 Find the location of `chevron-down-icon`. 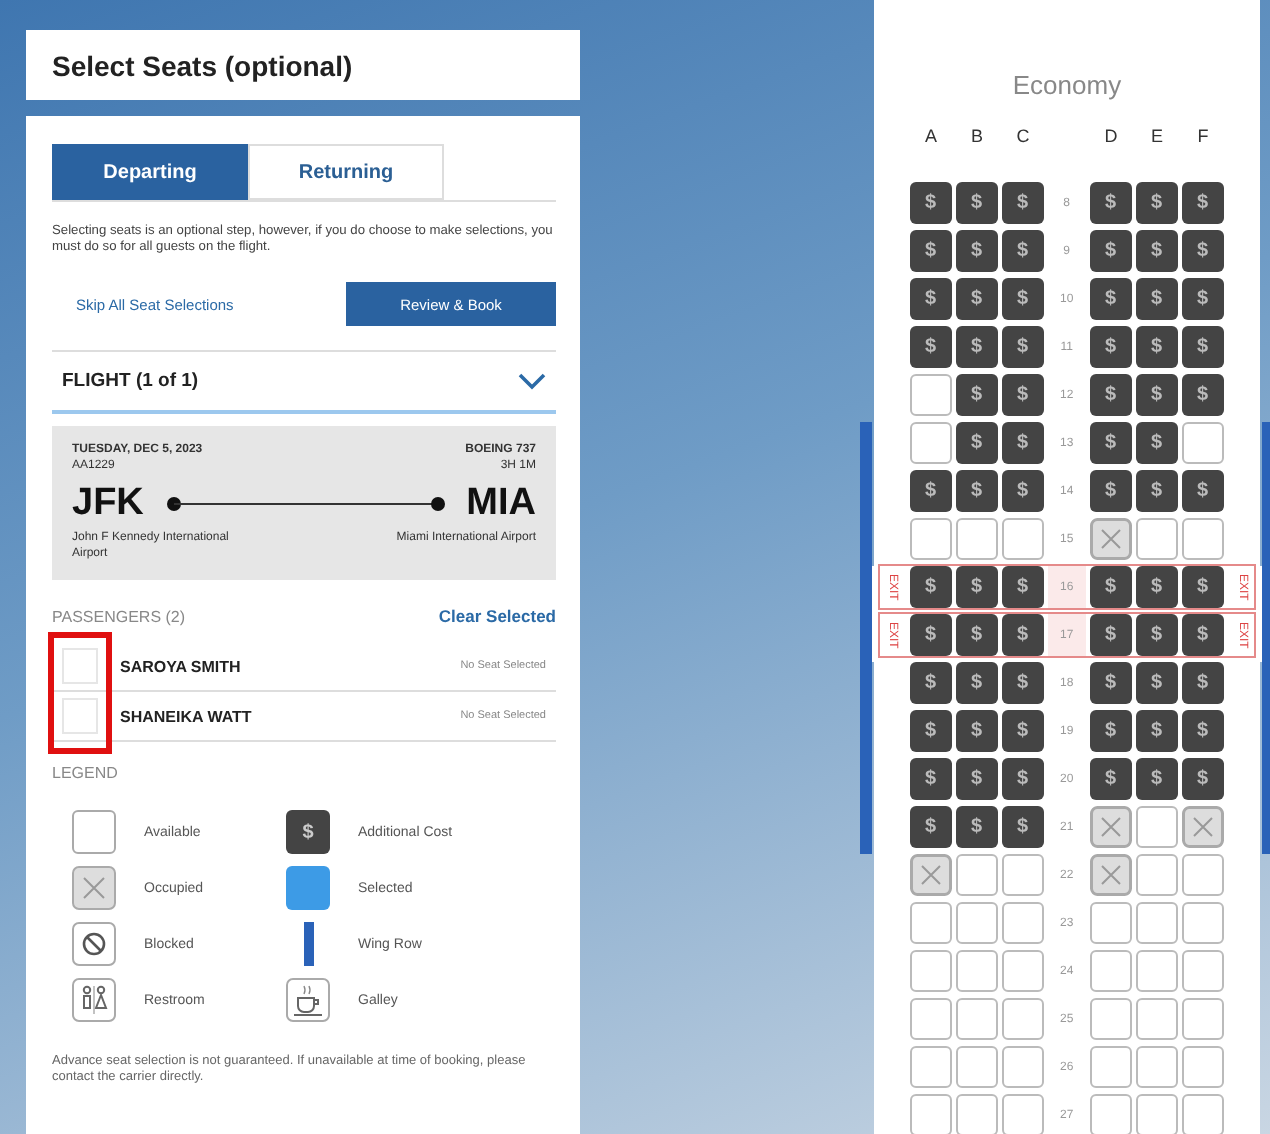

chevron-down-icon is located at coordinates (532, 381).